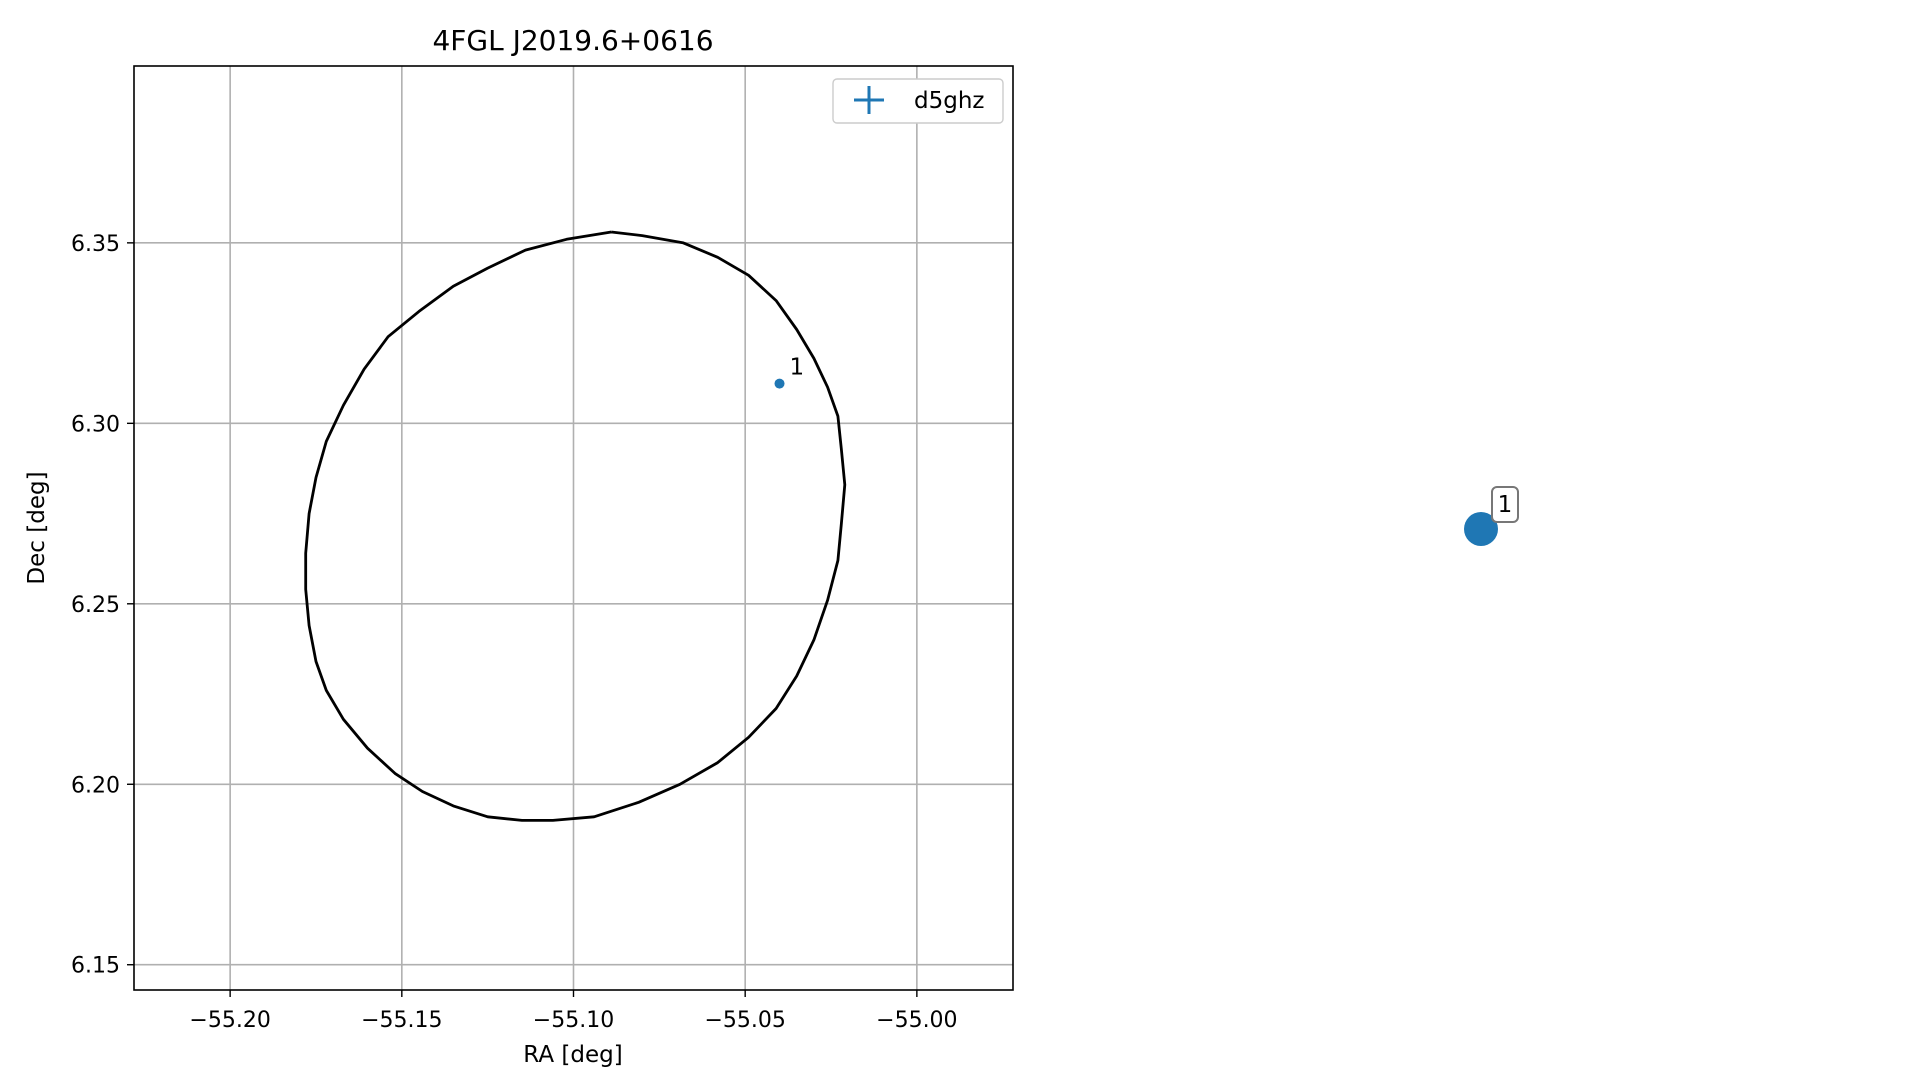  Describe the element at coordinates (1491, 516) in the screenshot. I see `chart-secondary: 1` at that location.